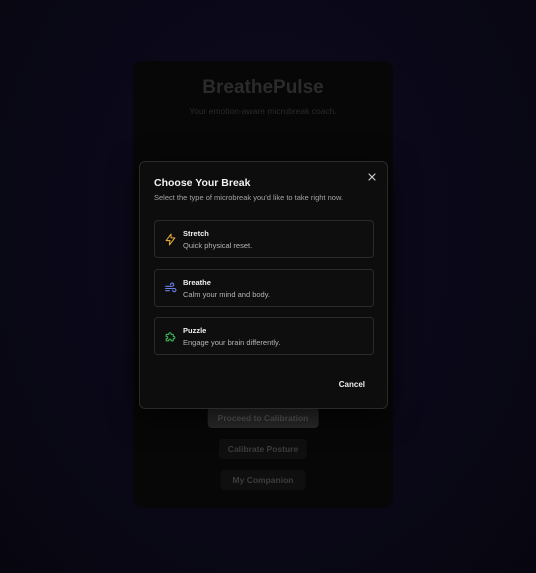  What do you see at coordinates (171, 287) in the screenshot?
I see `wind-icon` at bounding box center [171, 287].